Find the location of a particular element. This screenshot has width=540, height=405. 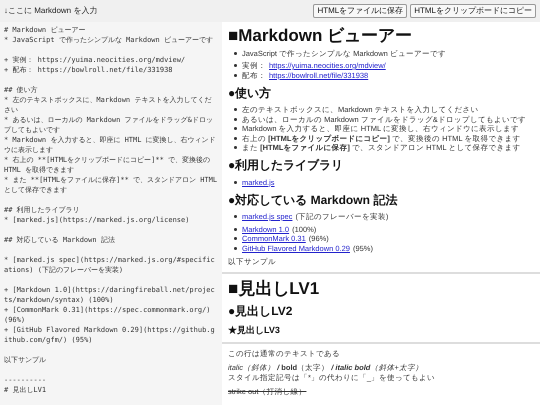

toolbar-button: HTMLをクリップボードにコピー is located at coordinates (473, 11).